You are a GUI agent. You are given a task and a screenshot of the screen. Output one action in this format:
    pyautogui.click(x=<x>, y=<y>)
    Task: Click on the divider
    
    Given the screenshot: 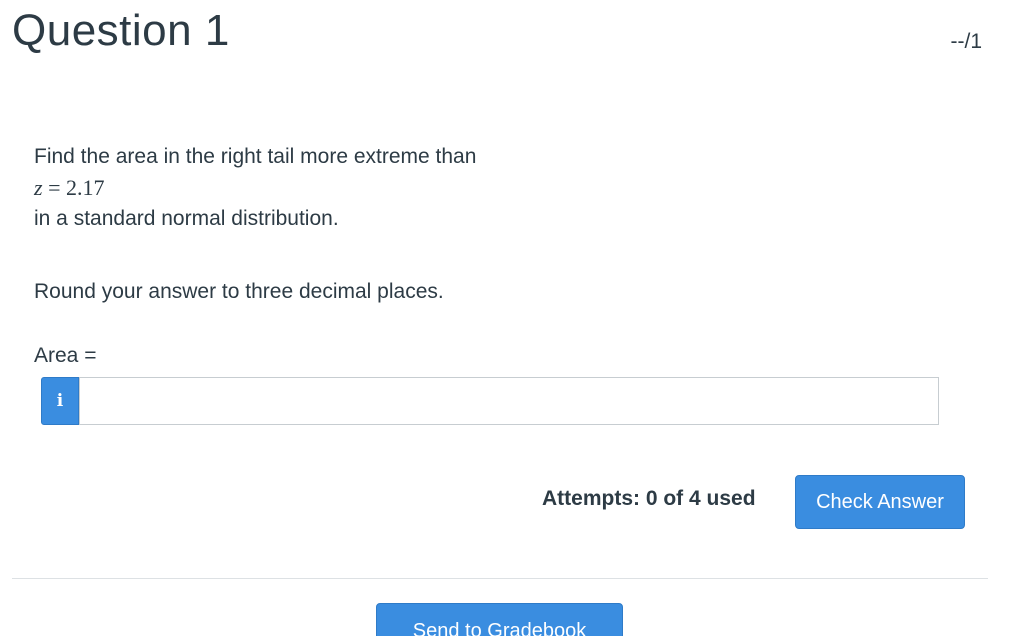 What is the action you would take?
    pyautogui.click(x=500, y=578)
    